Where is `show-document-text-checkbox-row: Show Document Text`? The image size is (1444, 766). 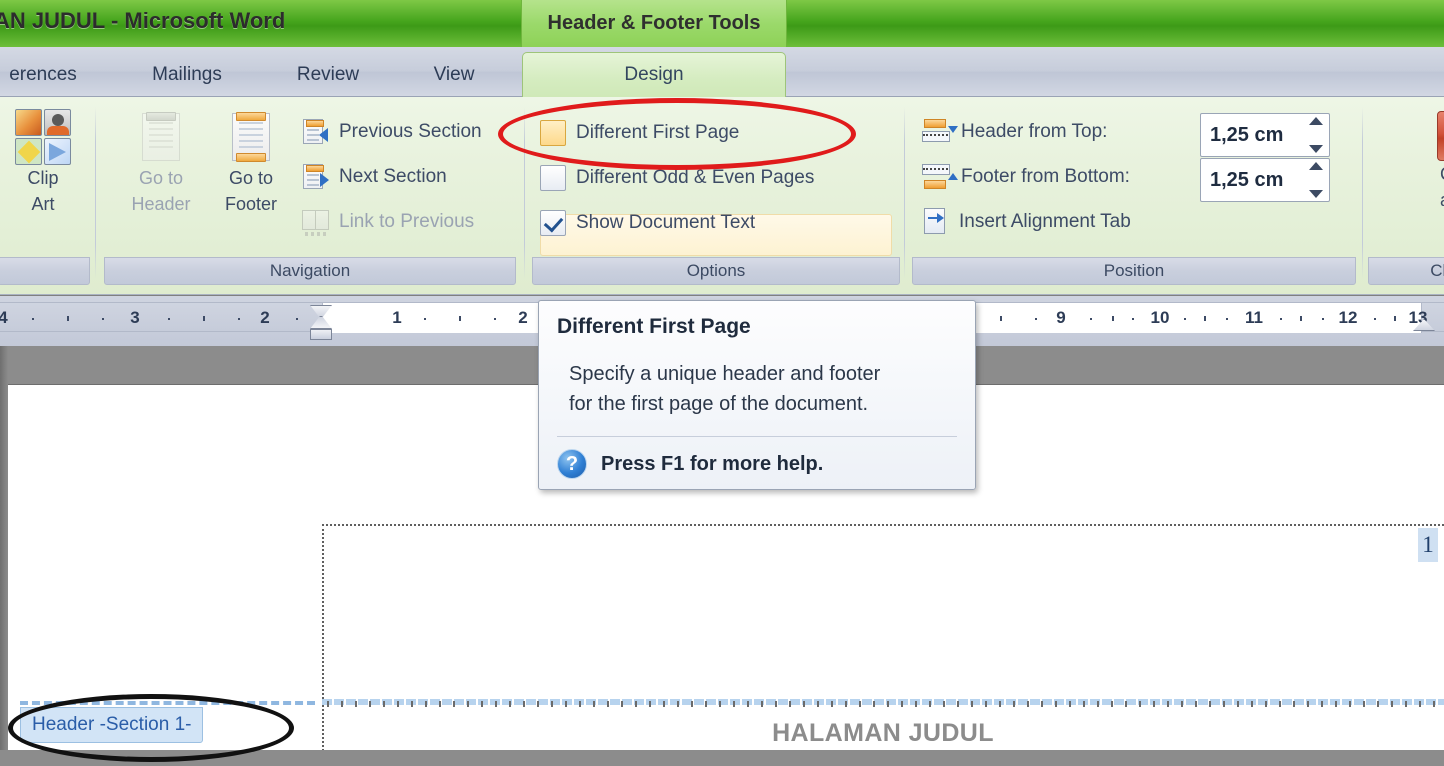 show-document-text-checkbox-row: Show Document Text is located at coordinates (647, 223).